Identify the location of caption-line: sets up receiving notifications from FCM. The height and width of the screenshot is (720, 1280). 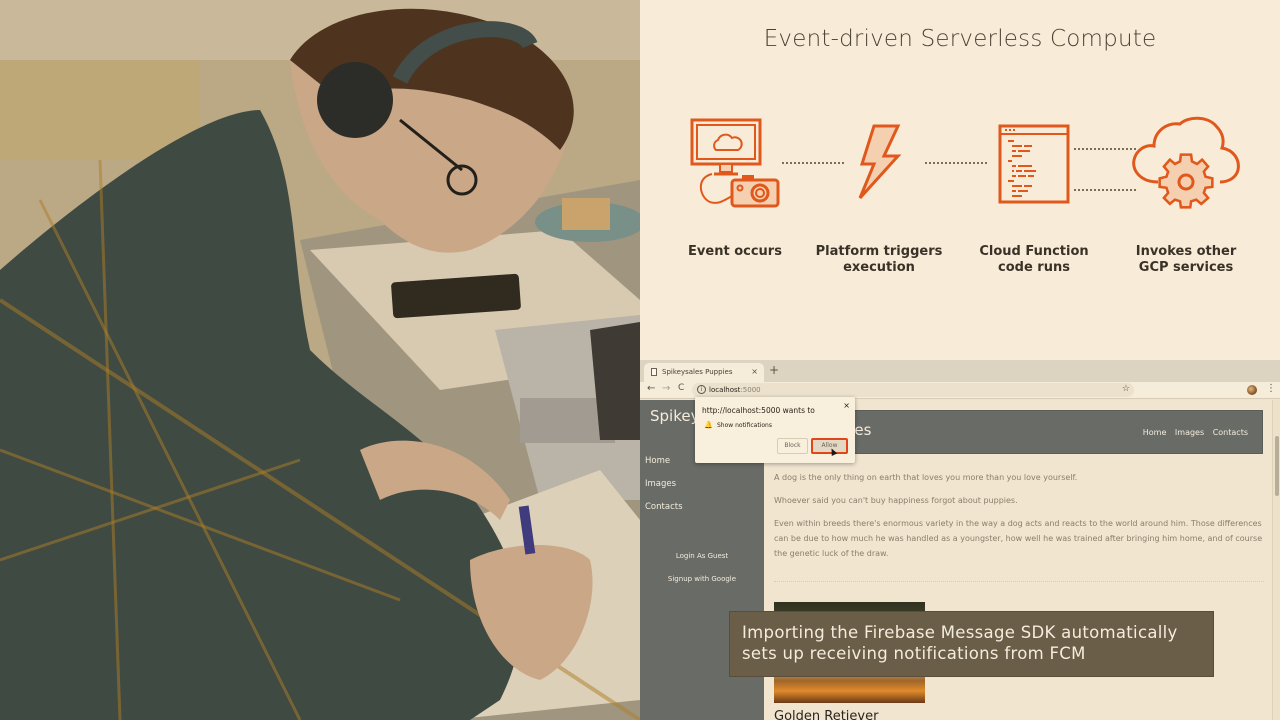
(914, 653).